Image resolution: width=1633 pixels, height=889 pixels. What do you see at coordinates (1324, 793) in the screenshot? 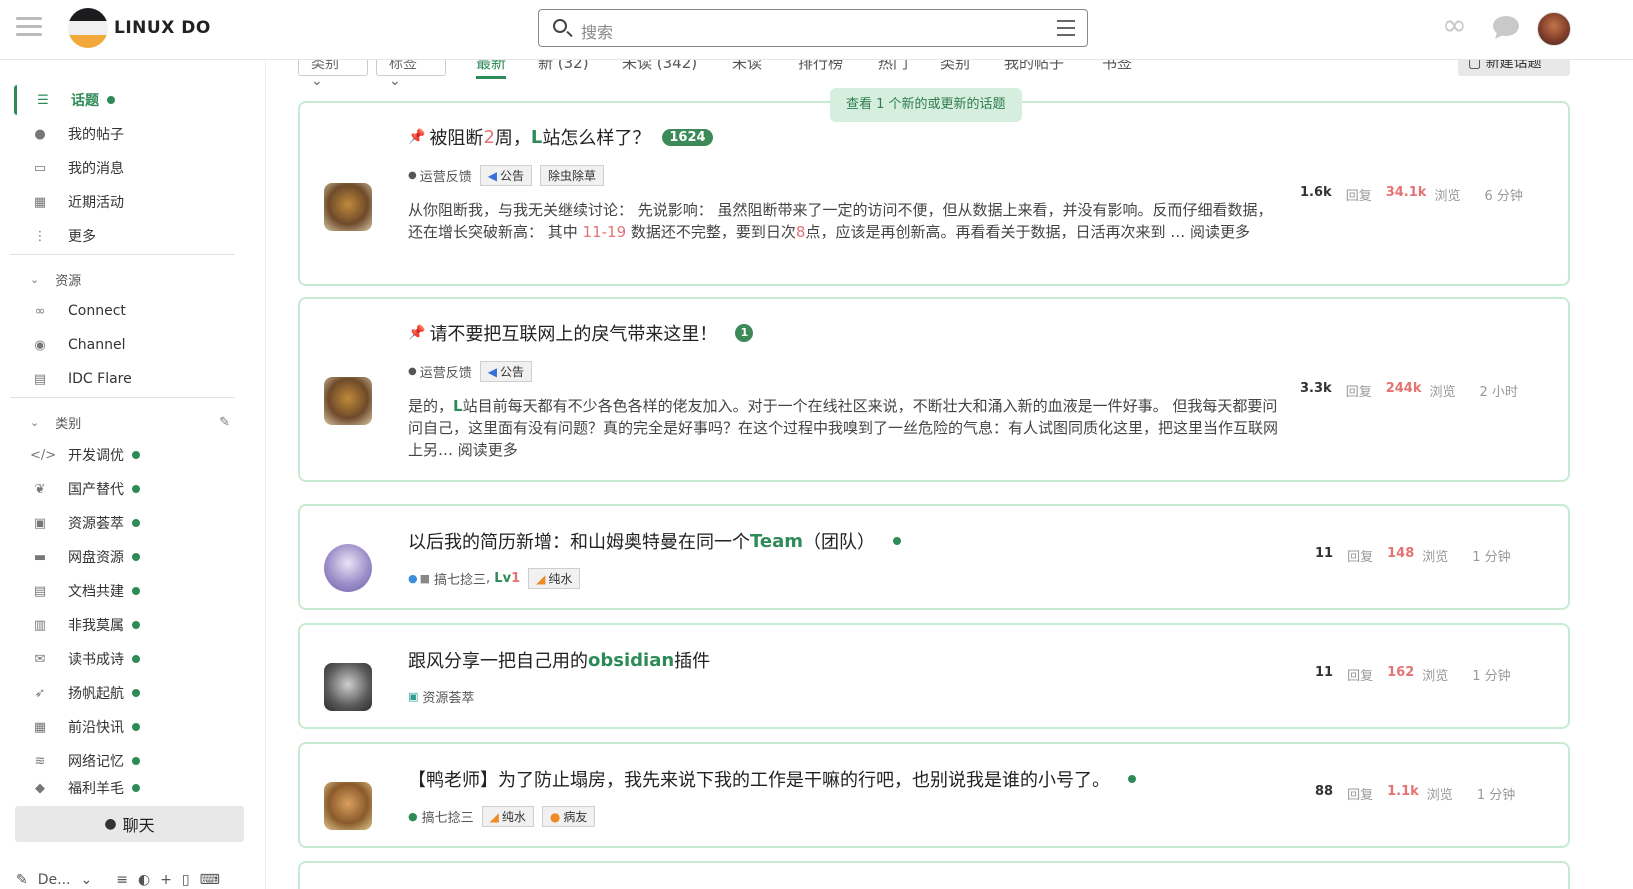
I see `reply-count: 88` at bounding box center [1324, 793].